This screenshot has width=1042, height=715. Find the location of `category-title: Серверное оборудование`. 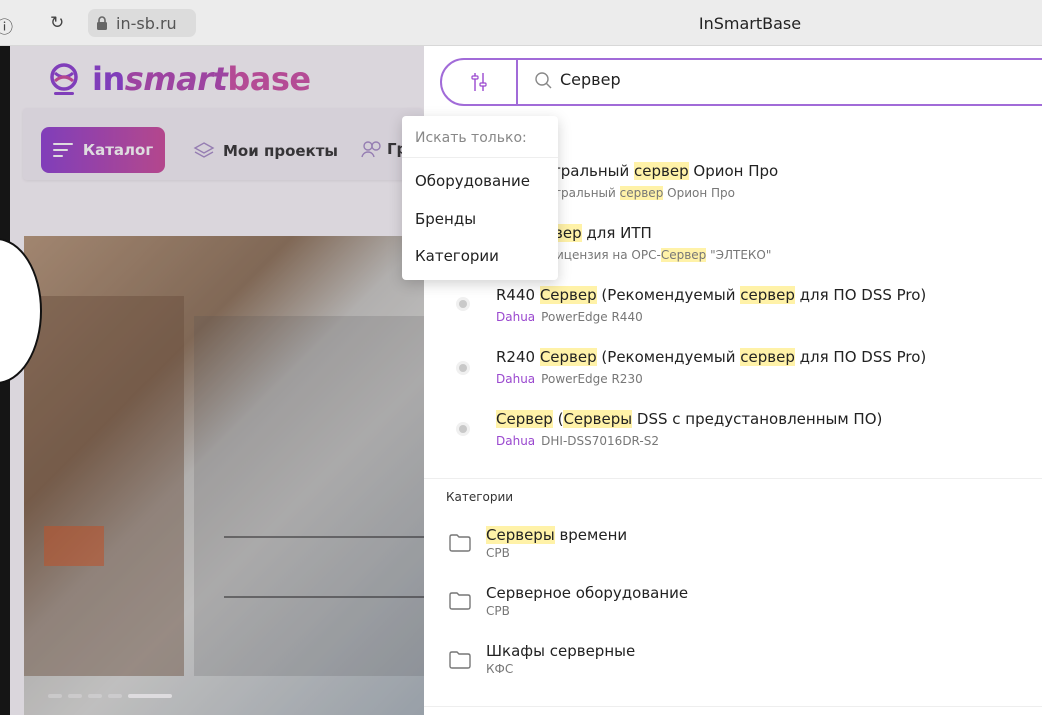

category-title: Серверное оборудование is located at coordinates (587, 593).